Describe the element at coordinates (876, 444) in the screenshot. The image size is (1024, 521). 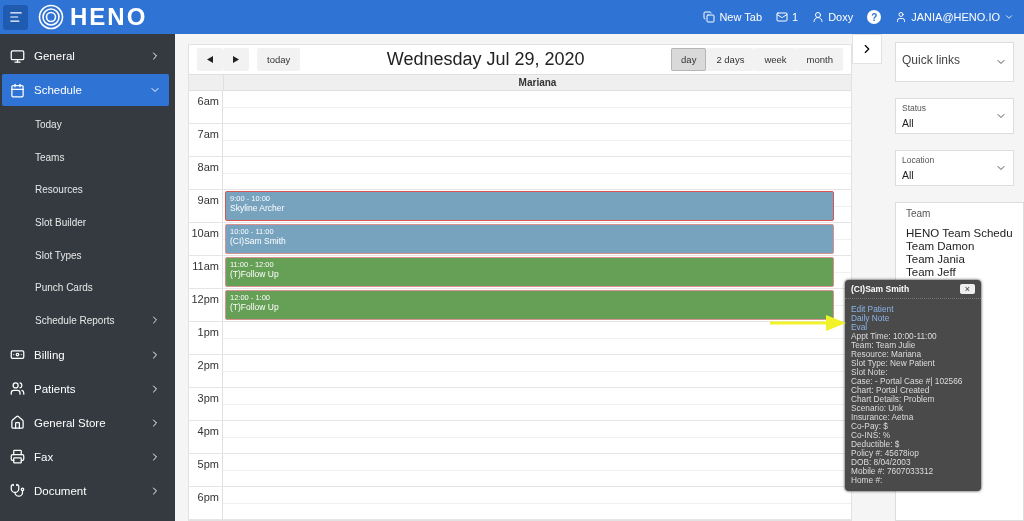
I see `tooltip-detail: Deductible: $` at that location.